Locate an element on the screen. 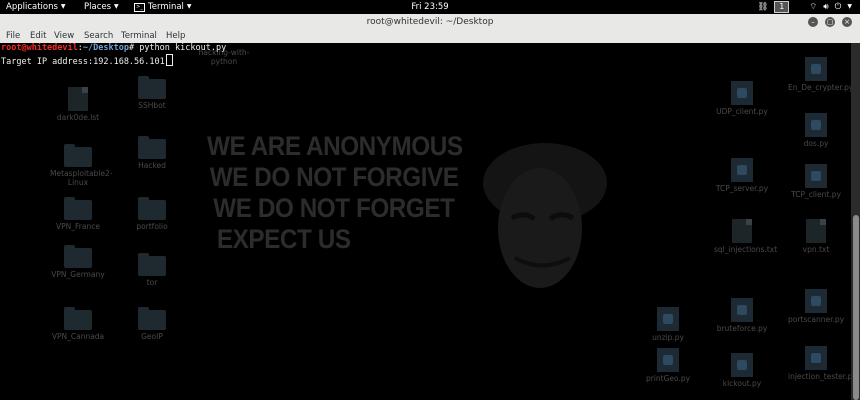 The width and height of the screenshot is (860, 400). desktop-icon-label: Hacked is located at coordinates (152, 165).